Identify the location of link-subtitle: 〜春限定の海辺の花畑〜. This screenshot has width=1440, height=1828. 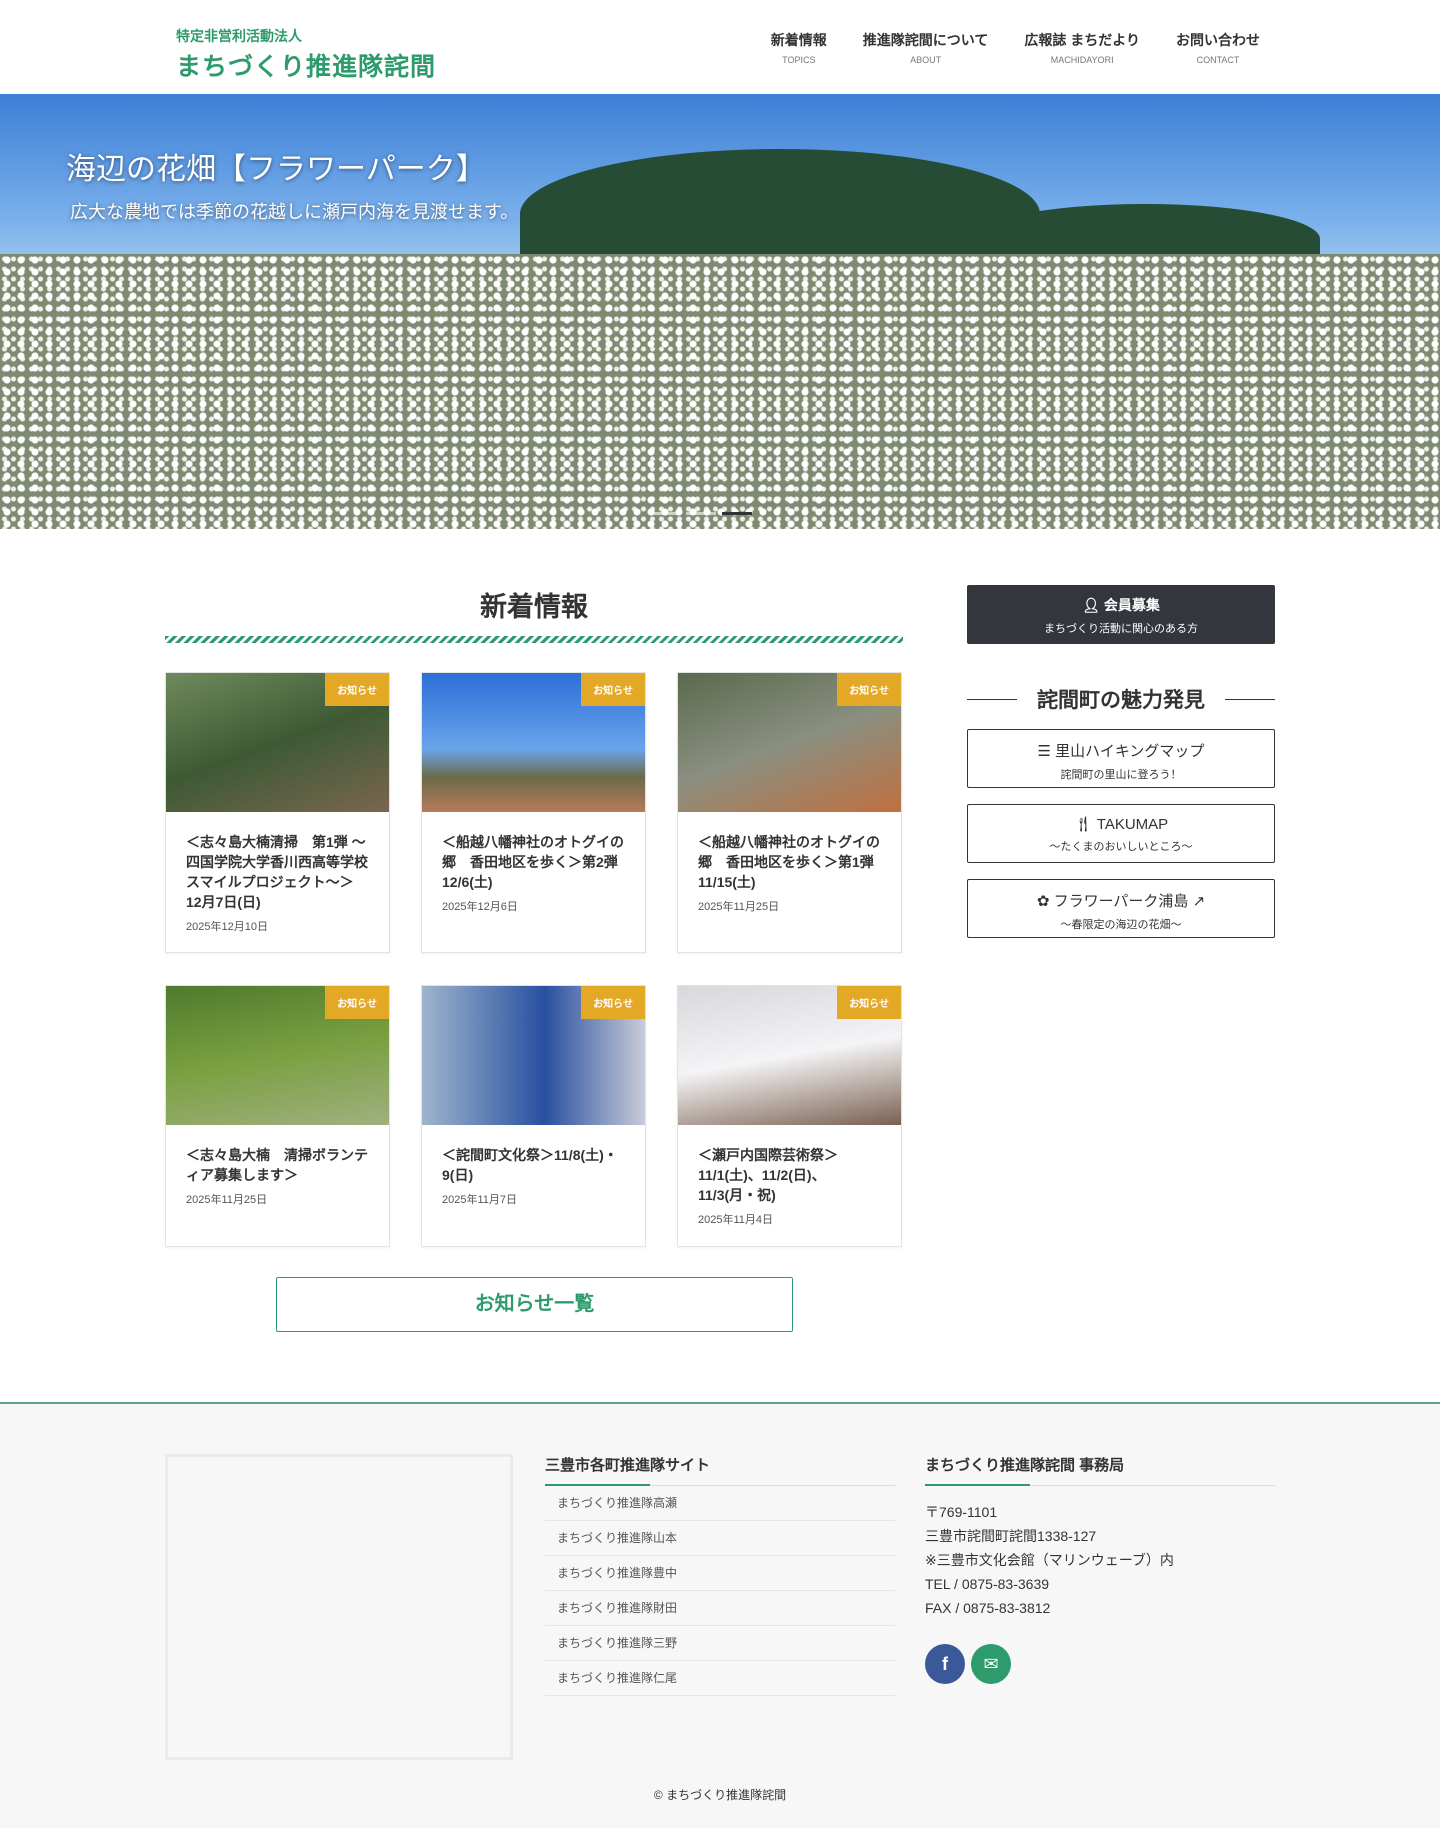
(1121, 925).